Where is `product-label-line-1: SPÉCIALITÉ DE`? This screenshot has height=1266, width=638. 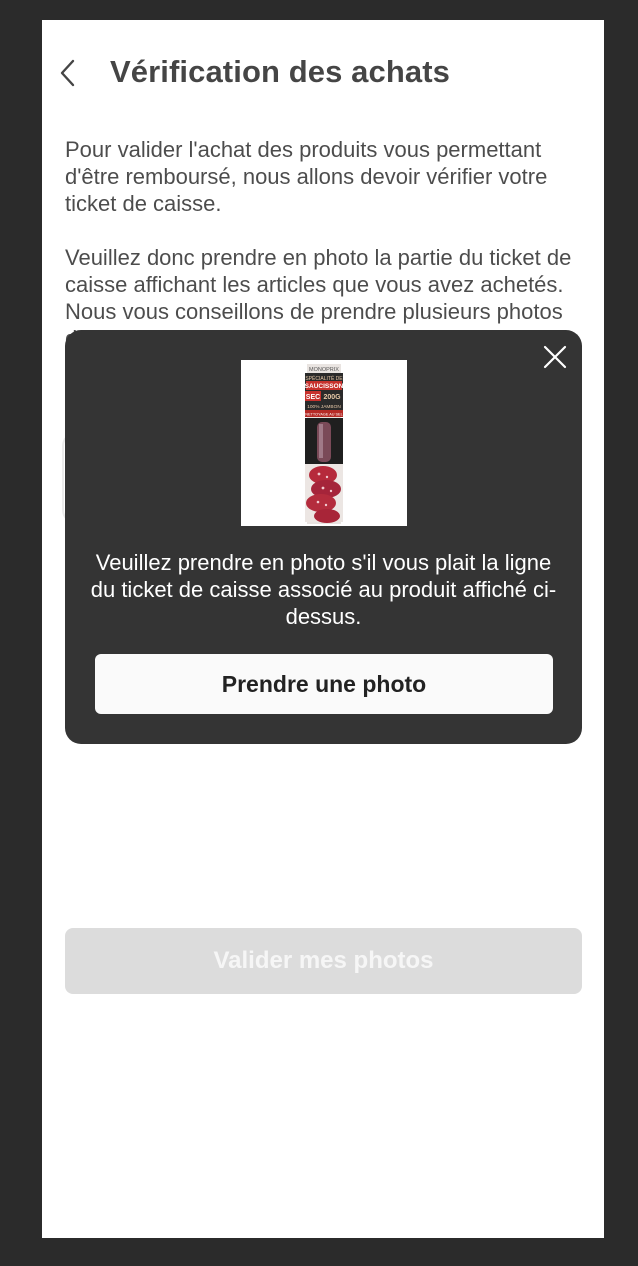 product-label-line-1: SPÉCIALITÉ DE is located at coordinates (324, 378).